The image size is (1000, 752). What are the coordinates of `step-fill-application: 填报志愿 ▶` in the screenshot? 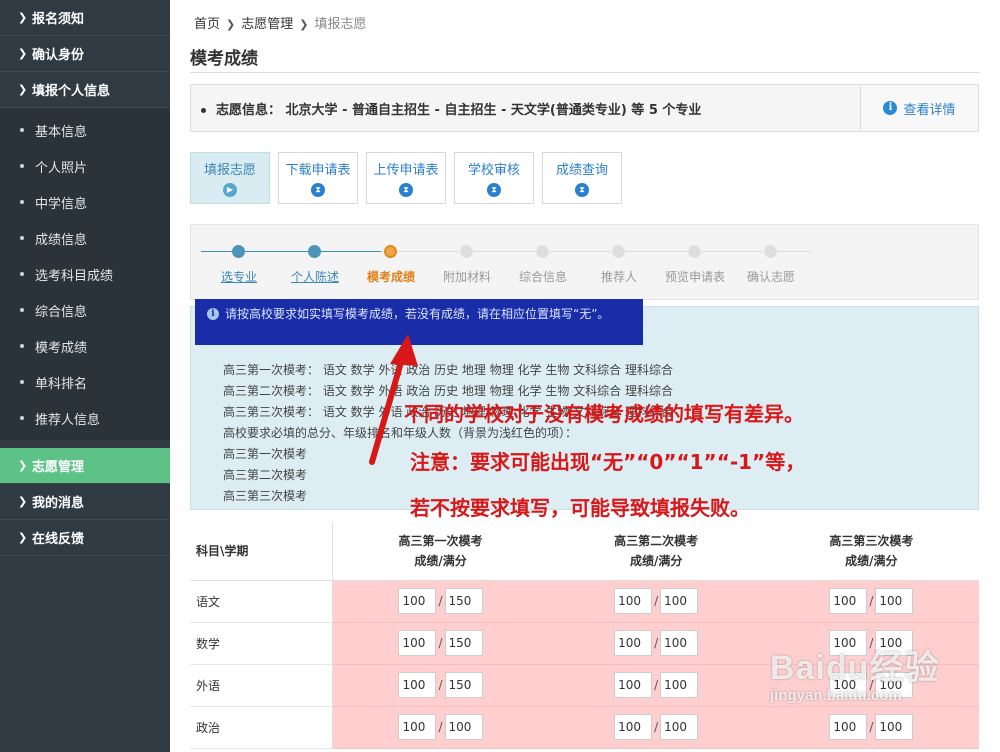 It's located at (230, 178).